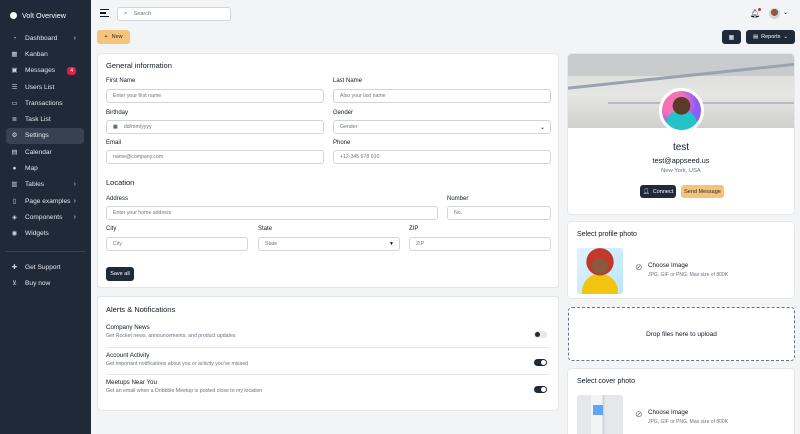 This screenshot has width=800, height=434. I want to click on connect-button: 👤︎ Connect, so click(658, 191).